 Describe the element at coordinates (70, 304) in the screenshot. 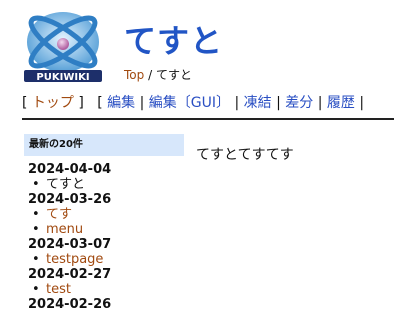

I see `recent-date: 2024-02-26` at that location.